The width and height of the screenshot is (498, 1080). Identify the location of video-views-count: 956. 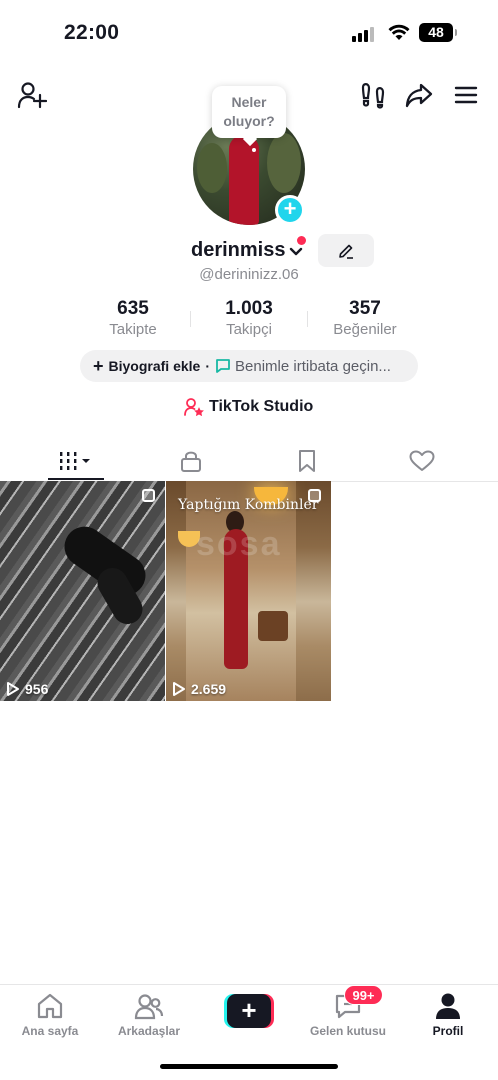
(37, 689).